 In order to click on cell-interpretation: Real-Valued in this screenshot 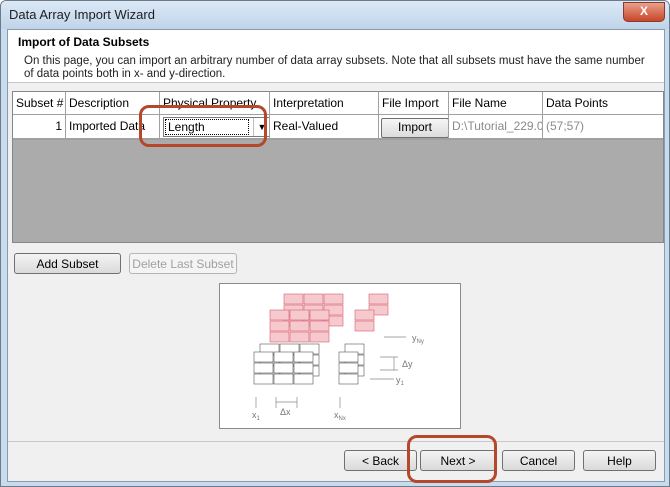, I will do `click(324, 127)`.